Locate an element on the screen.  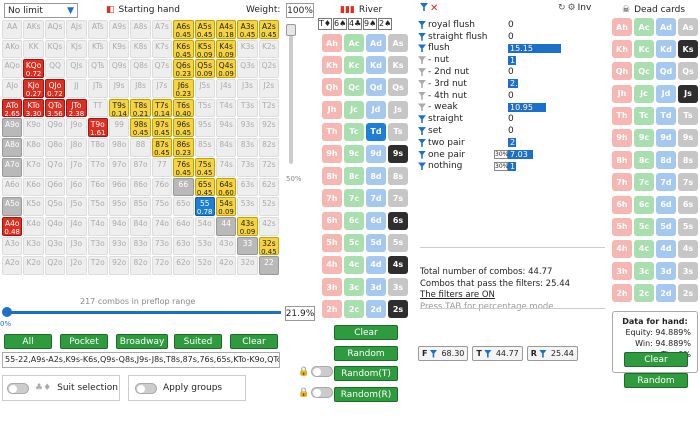
dead-card-4s: 4s is located at coordinates (688, 248).